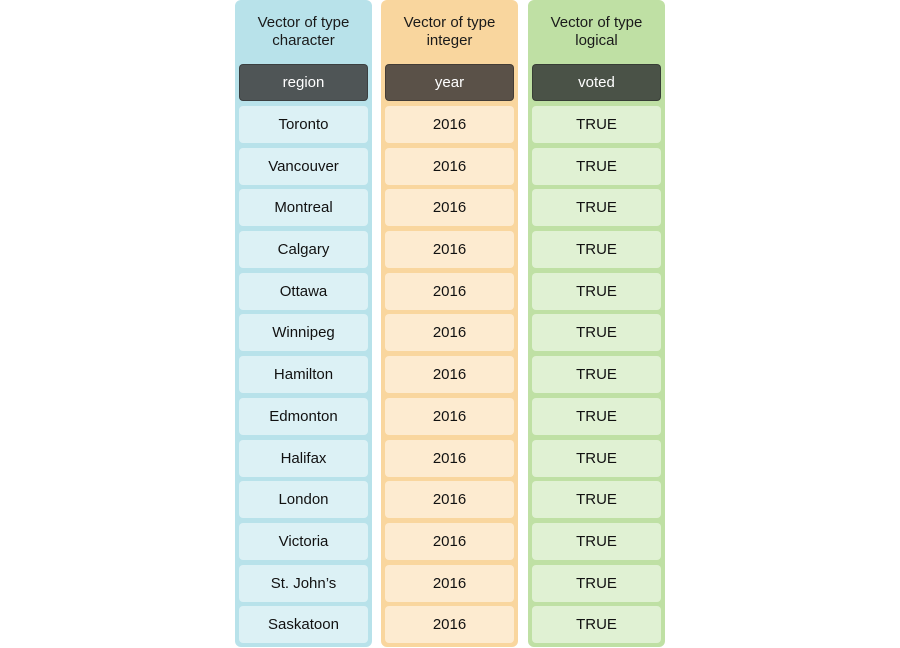 The height and width of the screenshot is (648, 900). What do you see at coordinates (596, 82) in the screenshot?
I see `column-header-voted: voted` at bounding box center [596, 82].